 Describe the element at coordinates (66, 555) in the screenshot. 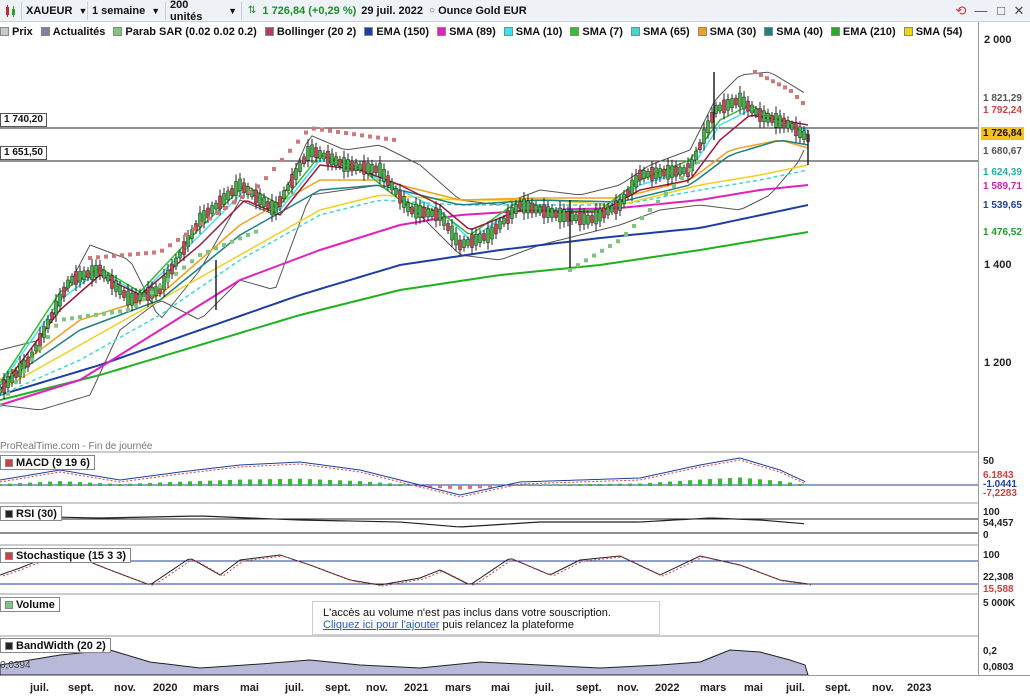

I see `stoch-panel-title: Stochastique (15 3 3)` at that location.